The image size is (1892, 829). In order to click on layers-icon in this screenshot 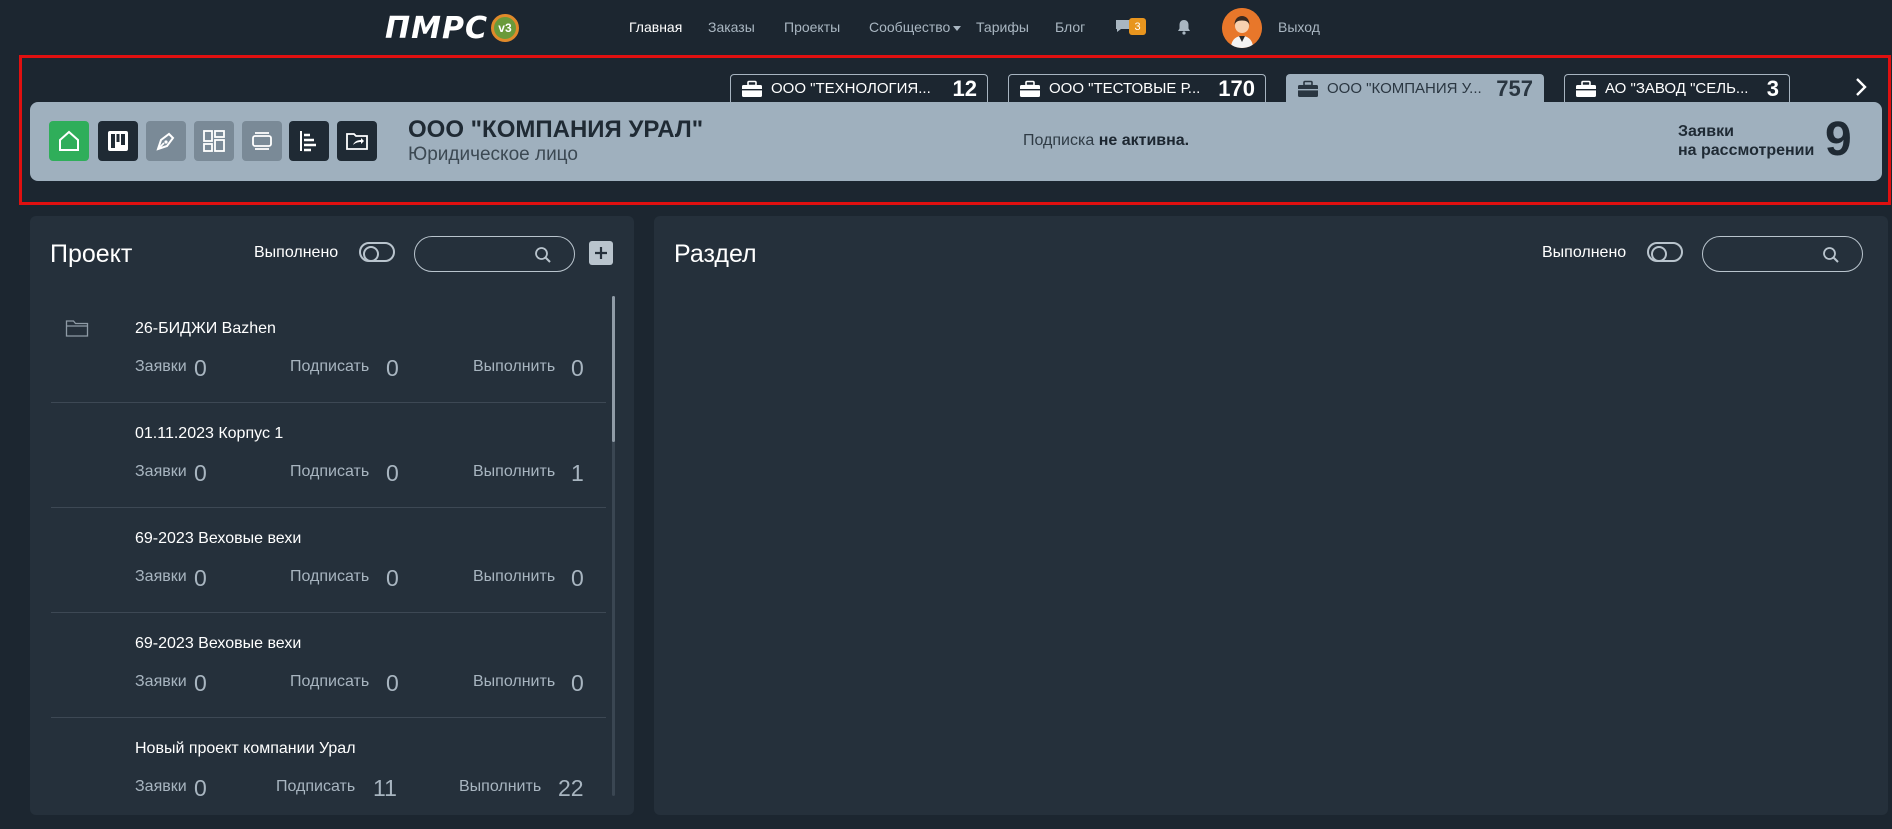, I will do `click(262, 141)`.